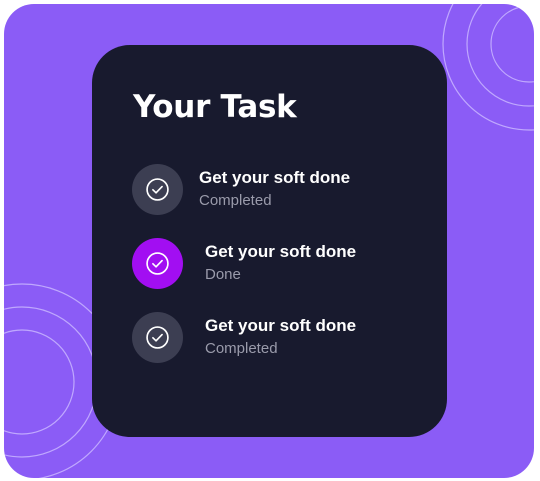  Describe the element at coordinates (281, 325) in the screenshot. I see `task-3-title: Get your soft done` at that location.